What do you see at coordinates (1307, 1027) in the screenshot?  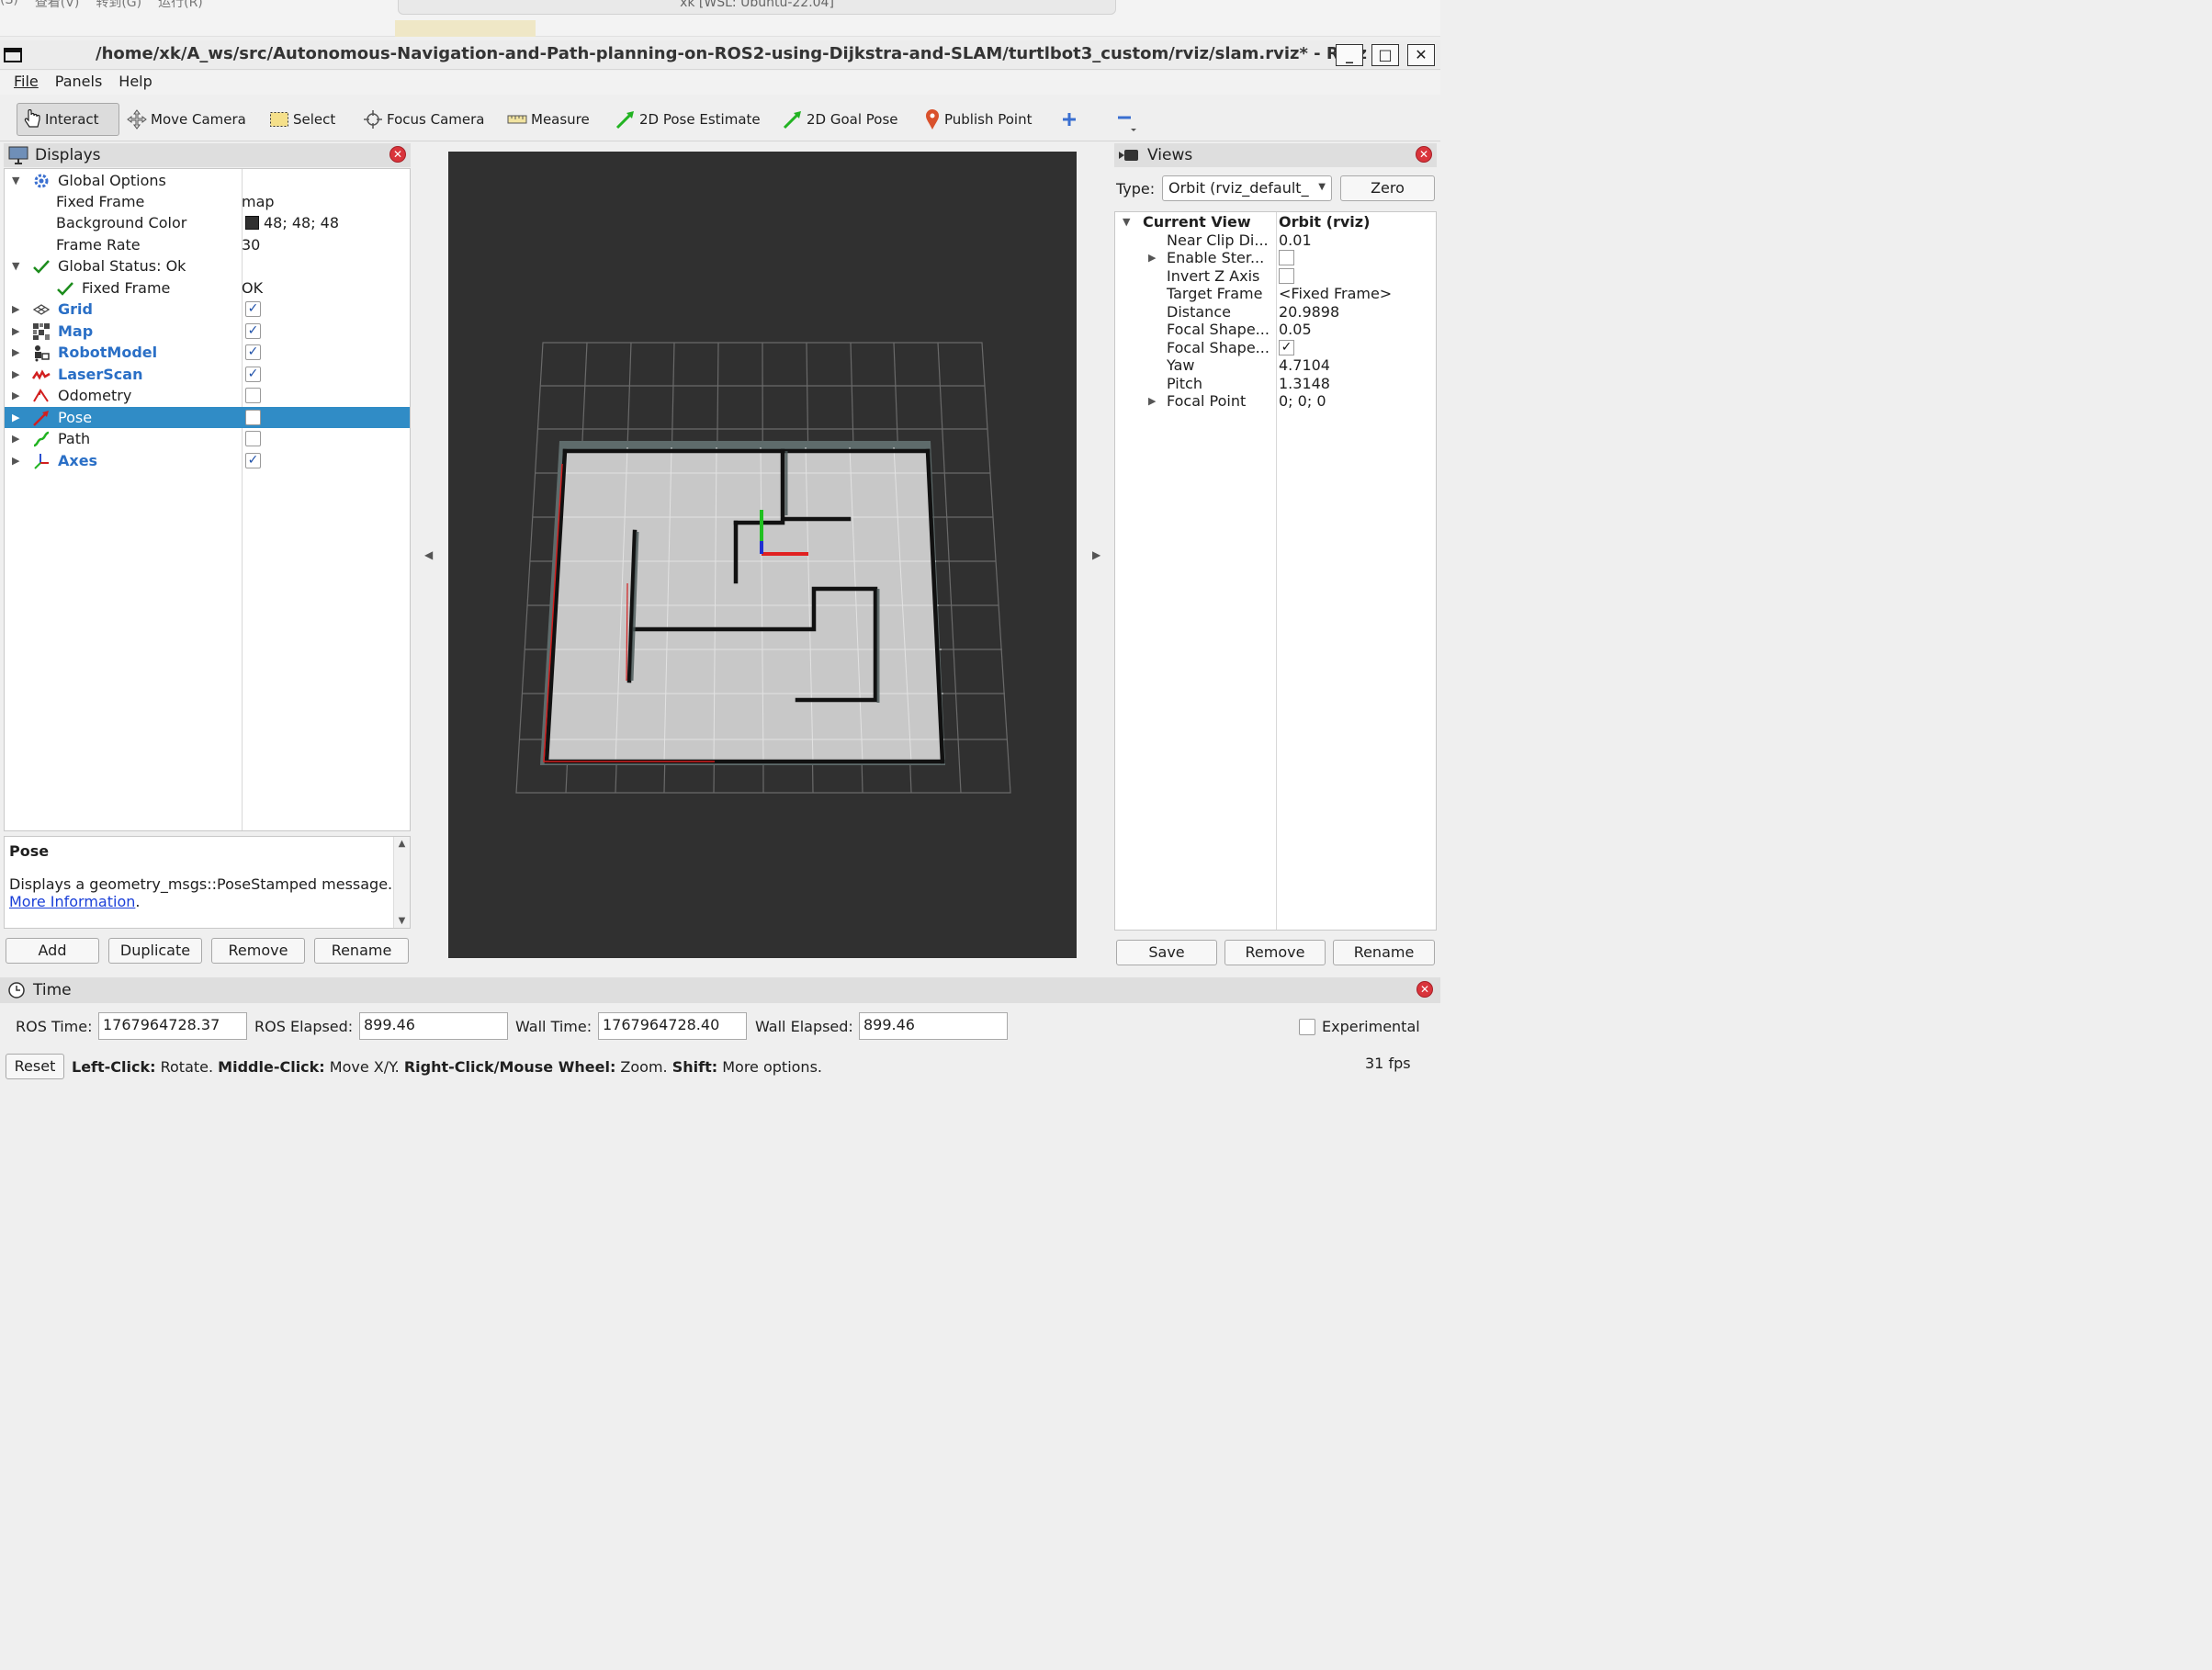 I see `experimental-checkbox` at bounding box center [1307, 1027].